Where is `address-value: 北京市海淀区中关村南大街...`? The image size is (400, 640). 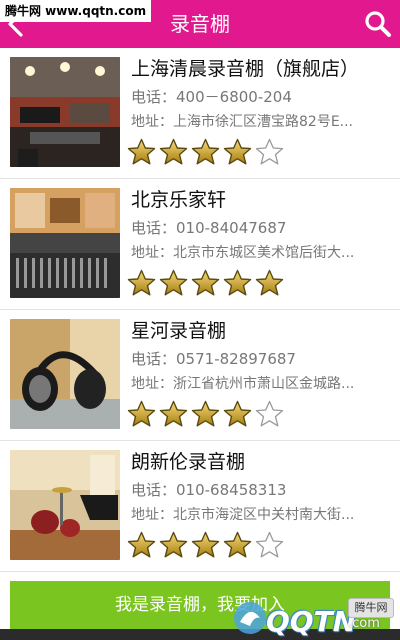
address-value: 北京市海淀区中关村南大街... is located at coordinates (264, 515).